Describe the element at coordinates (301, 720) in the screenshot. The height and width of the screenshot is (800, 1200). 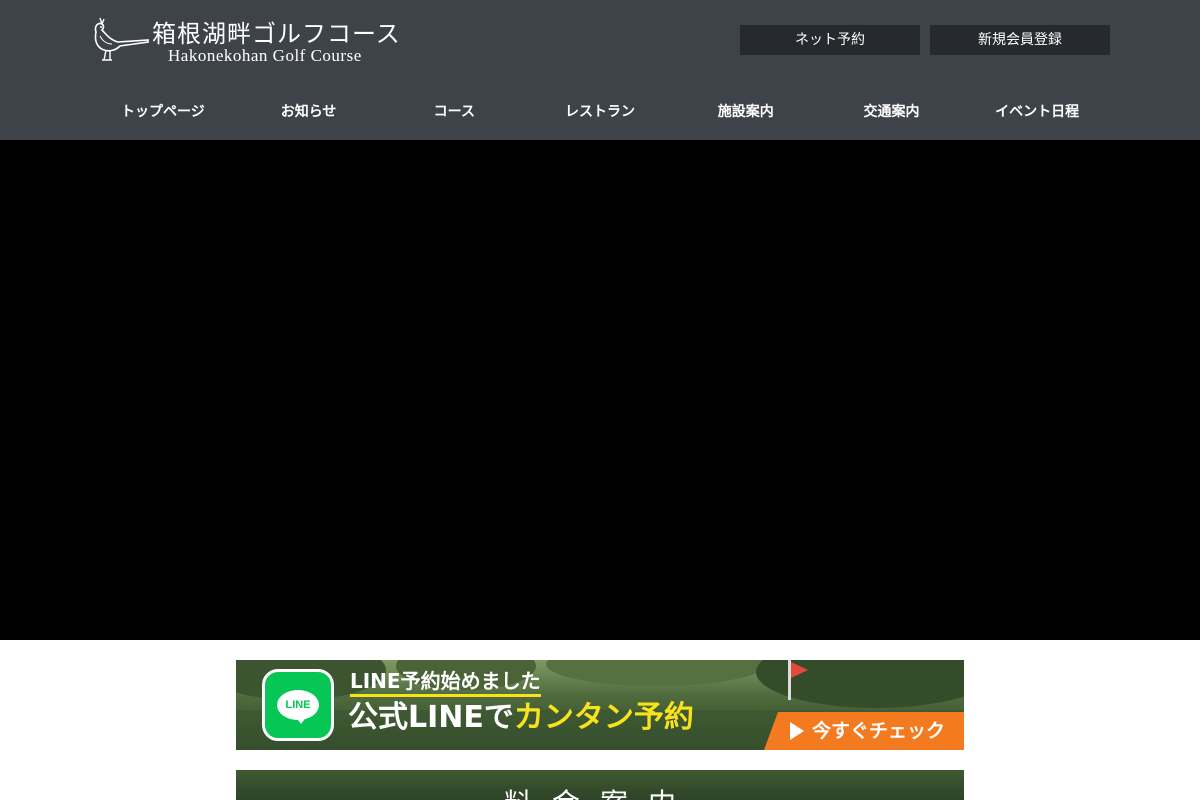
I see `line-bubble-tail` at that location.